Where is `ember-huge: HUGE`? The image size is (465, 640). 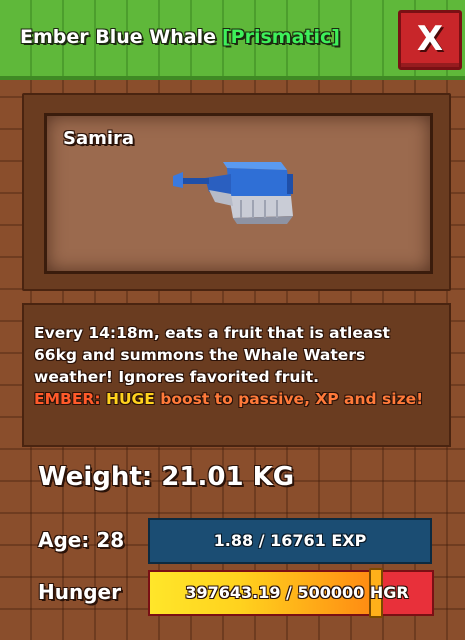
ember-huge: HUGE is located at coordinates (130, 399).